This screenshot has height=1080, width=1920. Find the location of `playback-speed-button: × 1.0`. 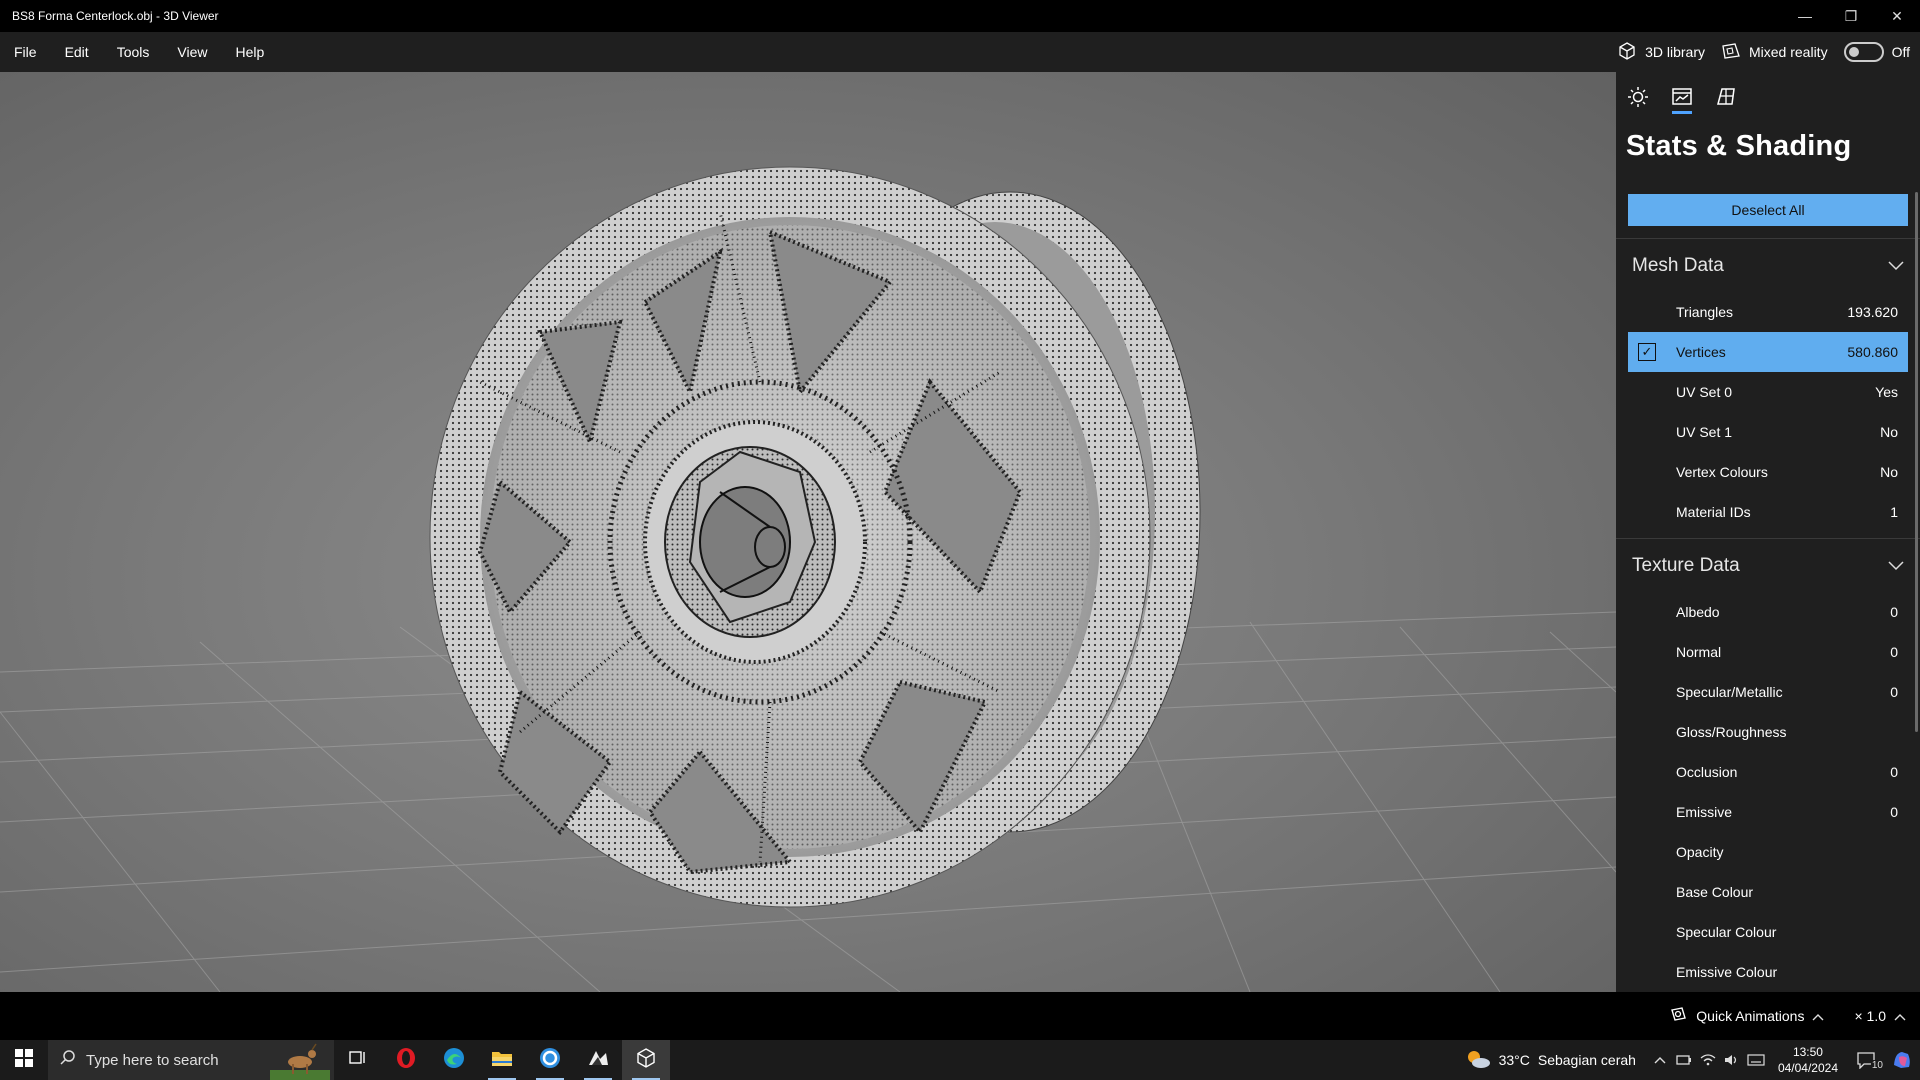

playback-speed-button: × 1.0 is located at coordinates (1880, 1016).